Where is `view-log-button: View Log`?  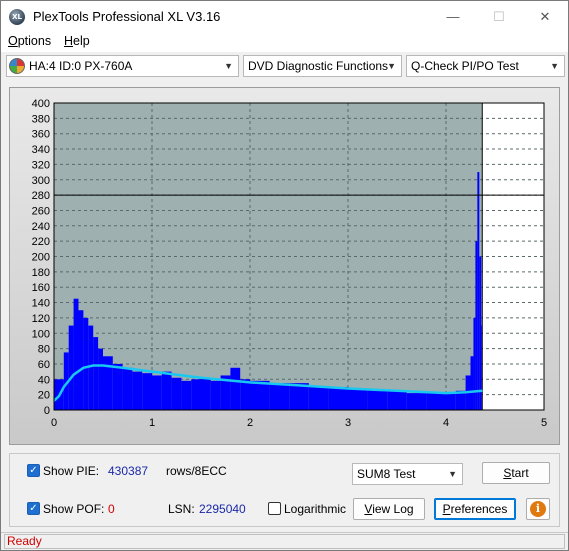
view-log-button: View Log is located at coordinates (389, 509).